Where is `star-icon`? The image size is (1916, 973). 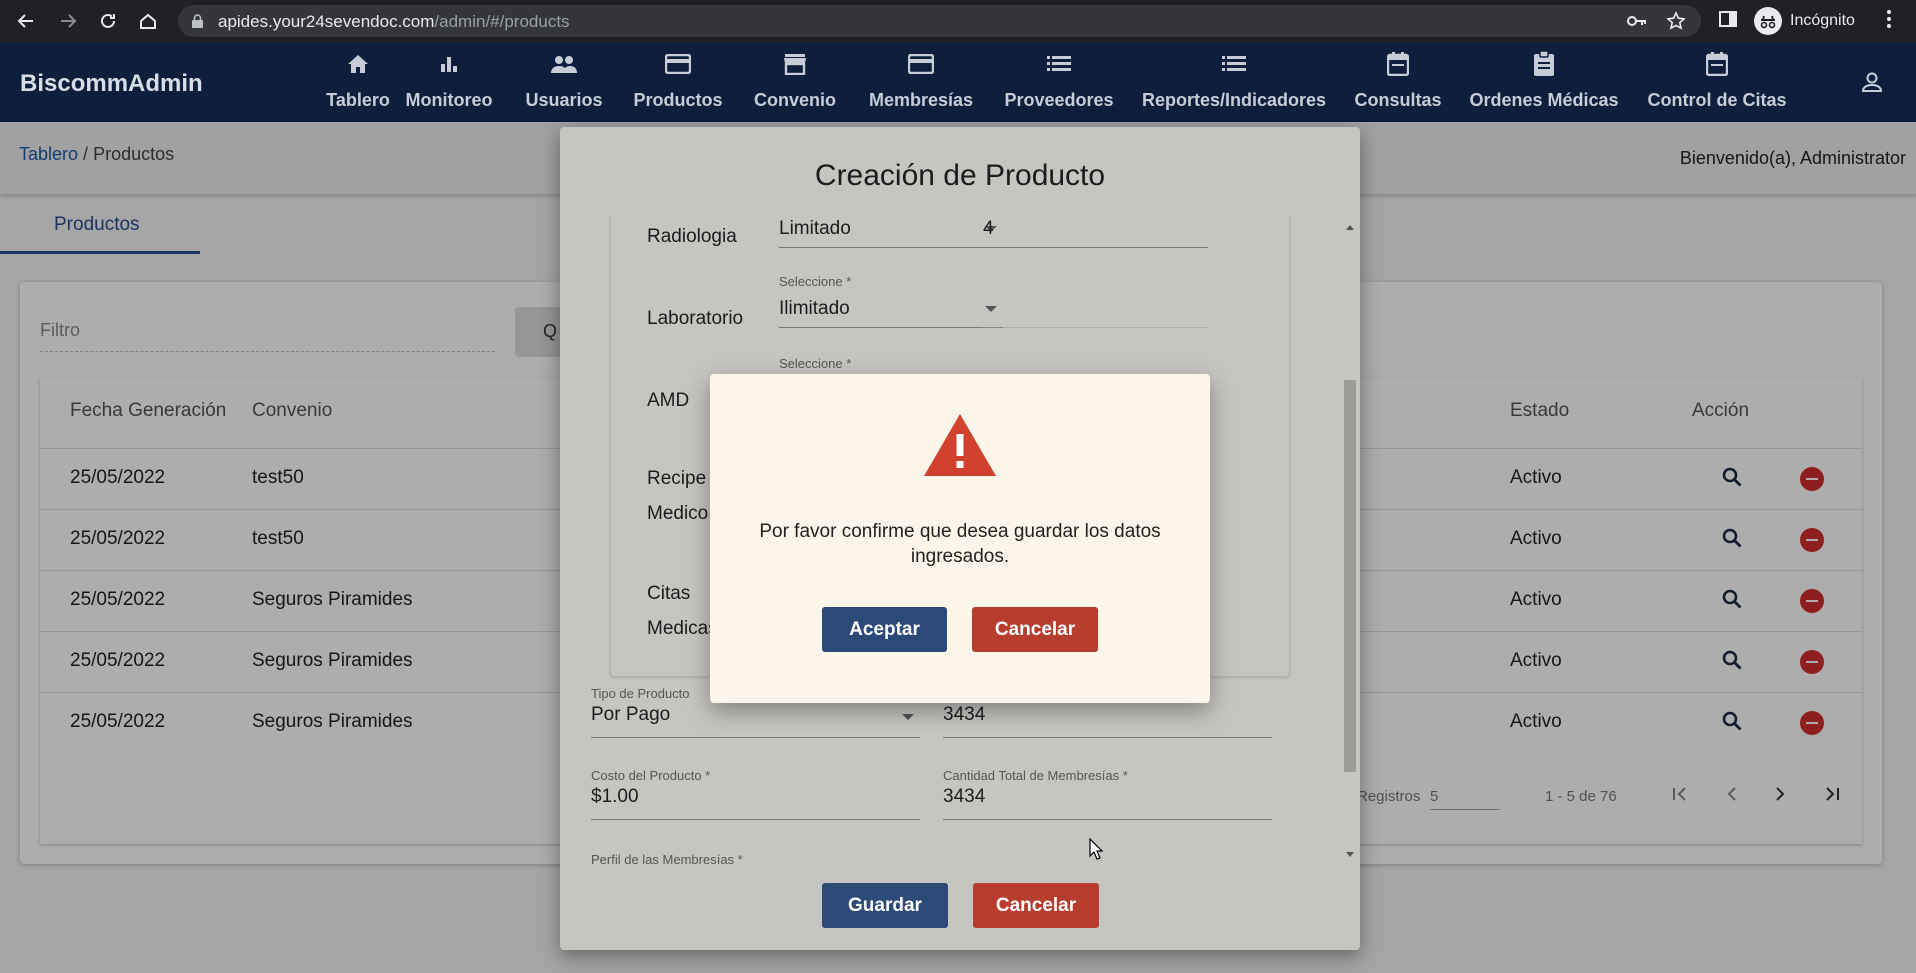
star-icon is located at coordinates (1676, 23).